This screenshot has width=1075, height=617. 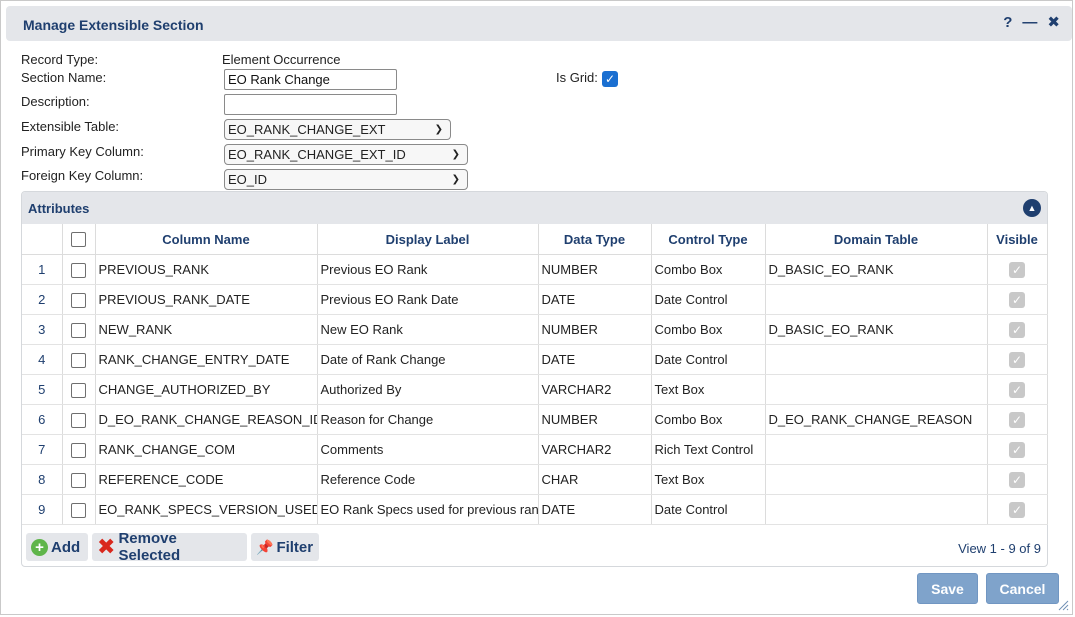 I want to click on is-grid-label: Is Grid:, so click(x=577, y=77).